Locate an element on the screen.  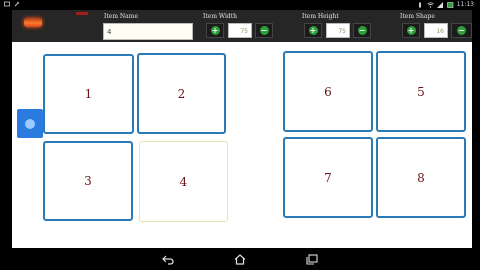
item-shape-input: 16 is located at coordinates (436, 30).